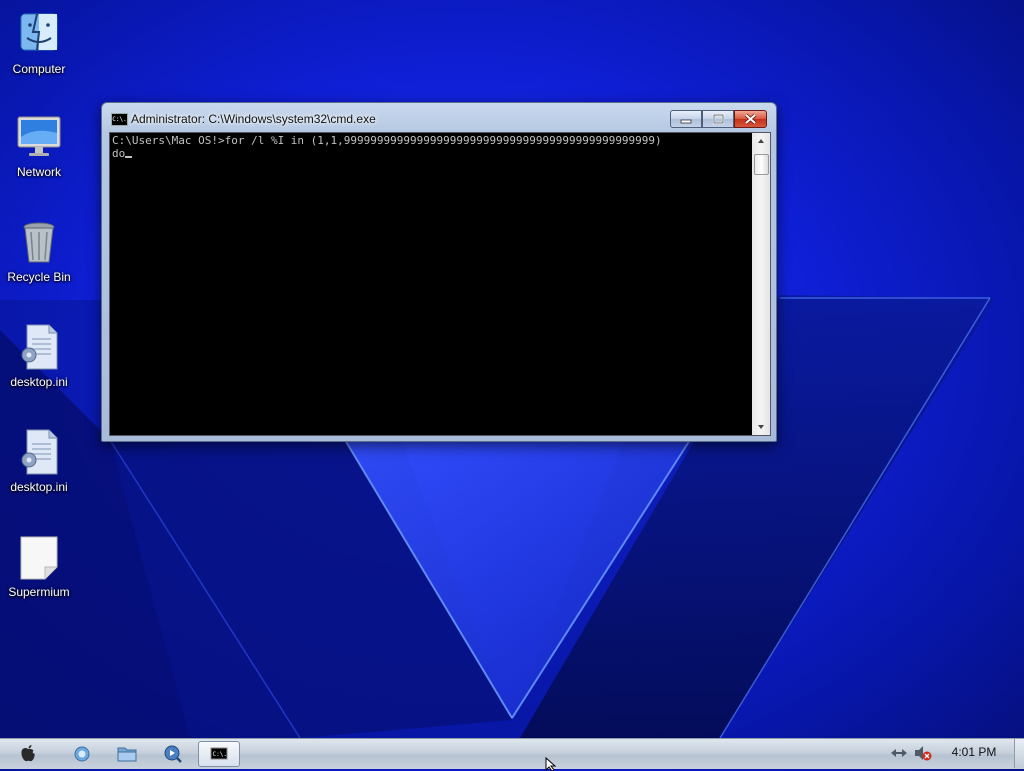  I want to click on desktop-icon-desktop-ini-1: desktop.ini, so click(39, 356).